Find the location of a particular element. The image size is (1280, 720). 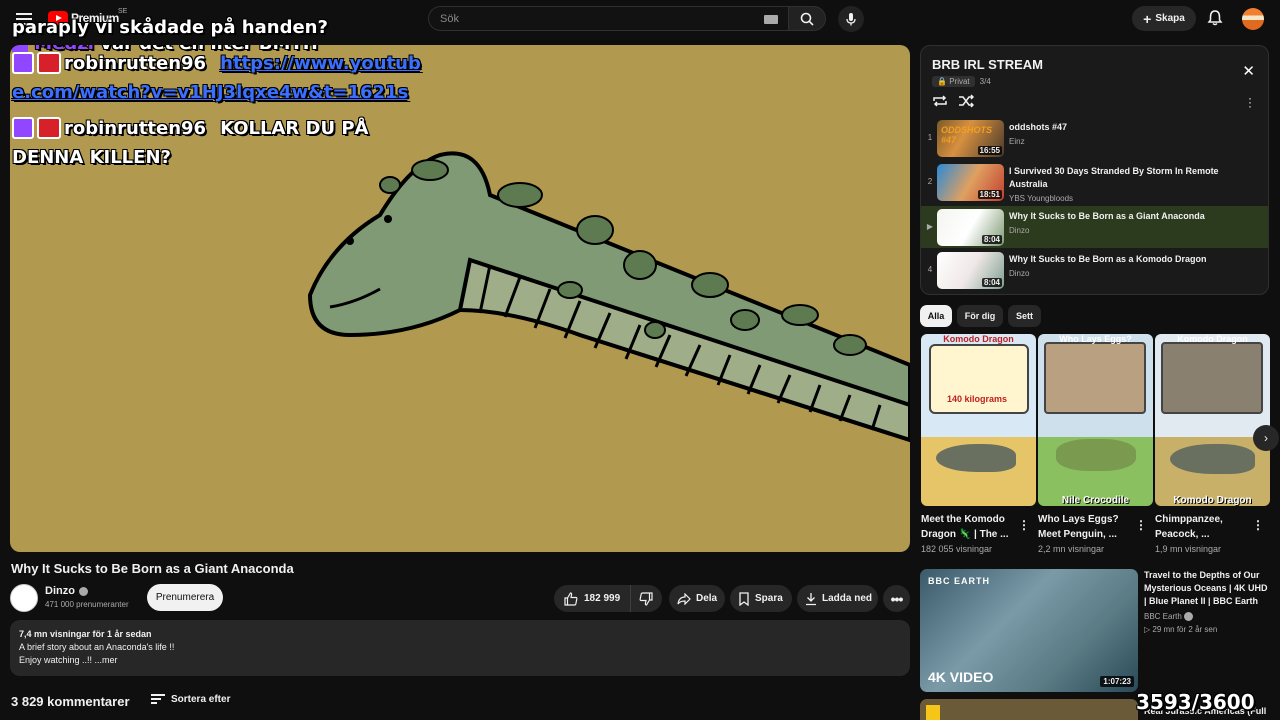

thumbs-down-icon is located at coordinates (646, 598).